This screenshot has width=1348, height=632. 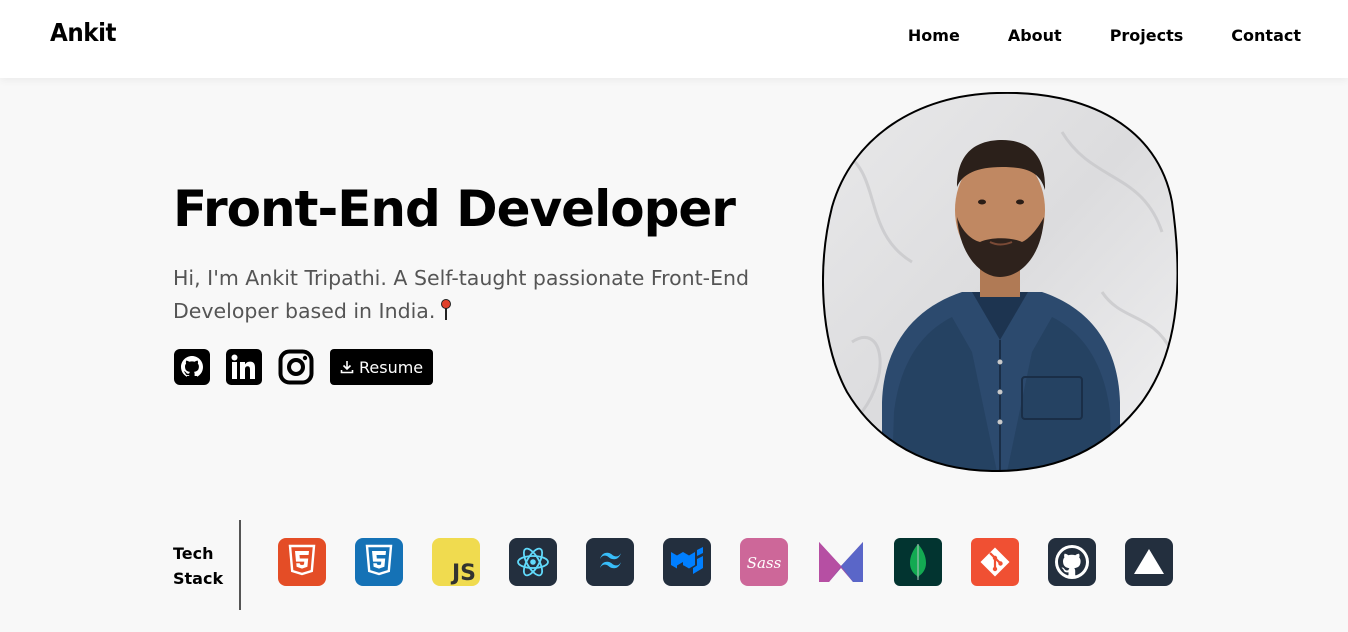 What do you see at coordinates (463, 573) in the screenshot?
I see `javascript-icon-text: JS` at bounding box center [463, 573].